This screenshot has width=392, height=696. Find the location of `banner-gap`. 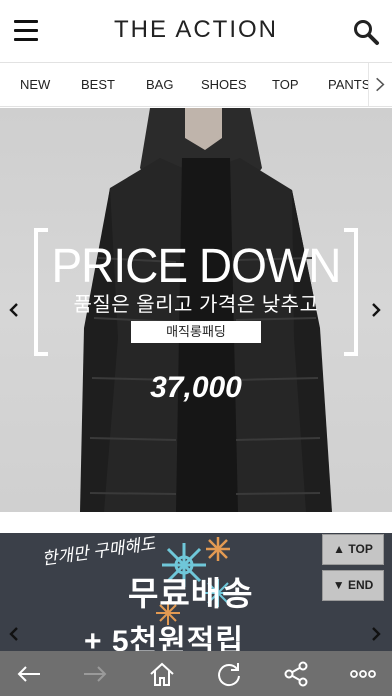

banner-gap is located at coordinates (196, 522).